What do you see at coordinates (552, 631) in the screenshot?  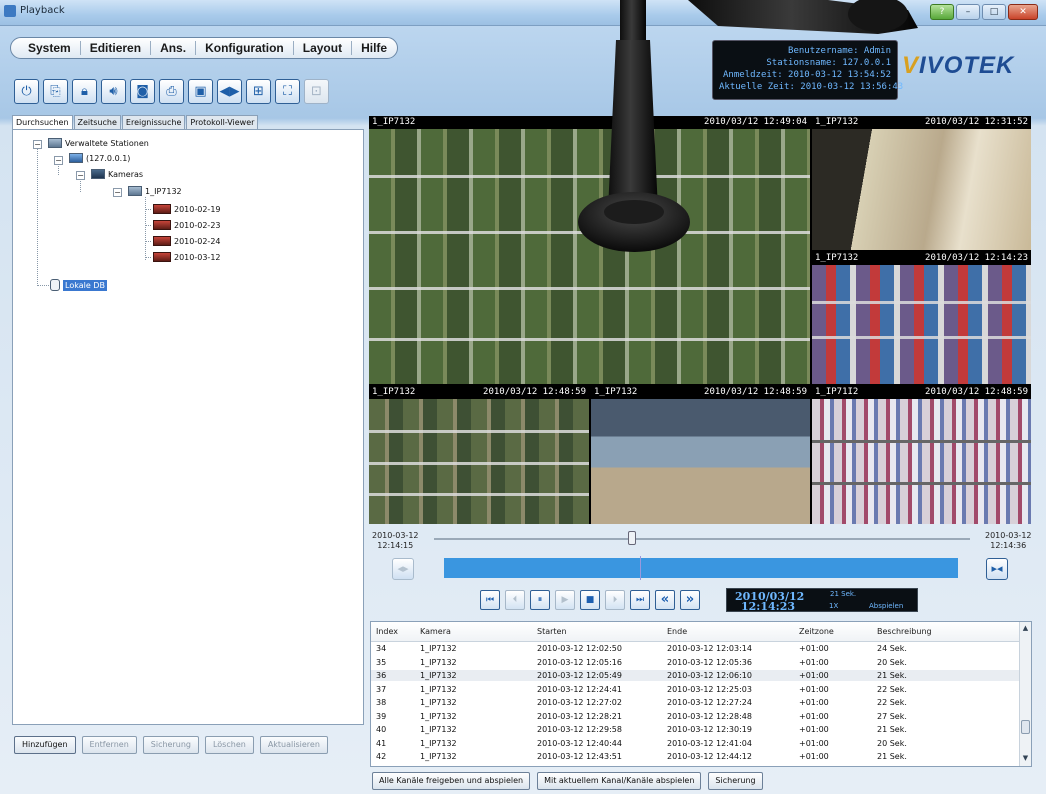 I see `column-header: Starten` at bounding box center [552, 631].